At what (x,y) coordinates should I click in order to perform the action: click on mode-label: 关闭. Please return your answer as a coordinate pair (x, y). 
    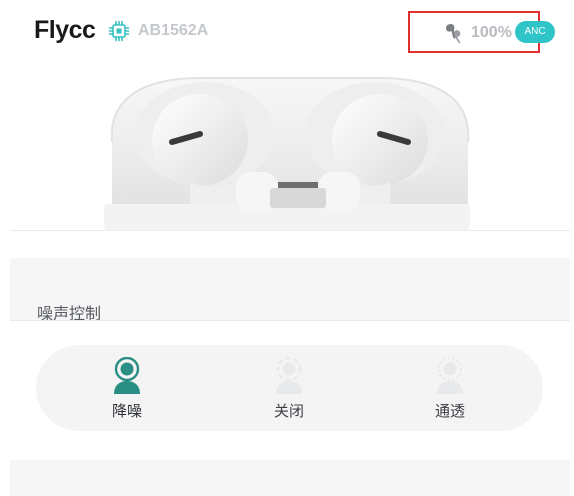
    Looking at the image, I should click on (288, 411).